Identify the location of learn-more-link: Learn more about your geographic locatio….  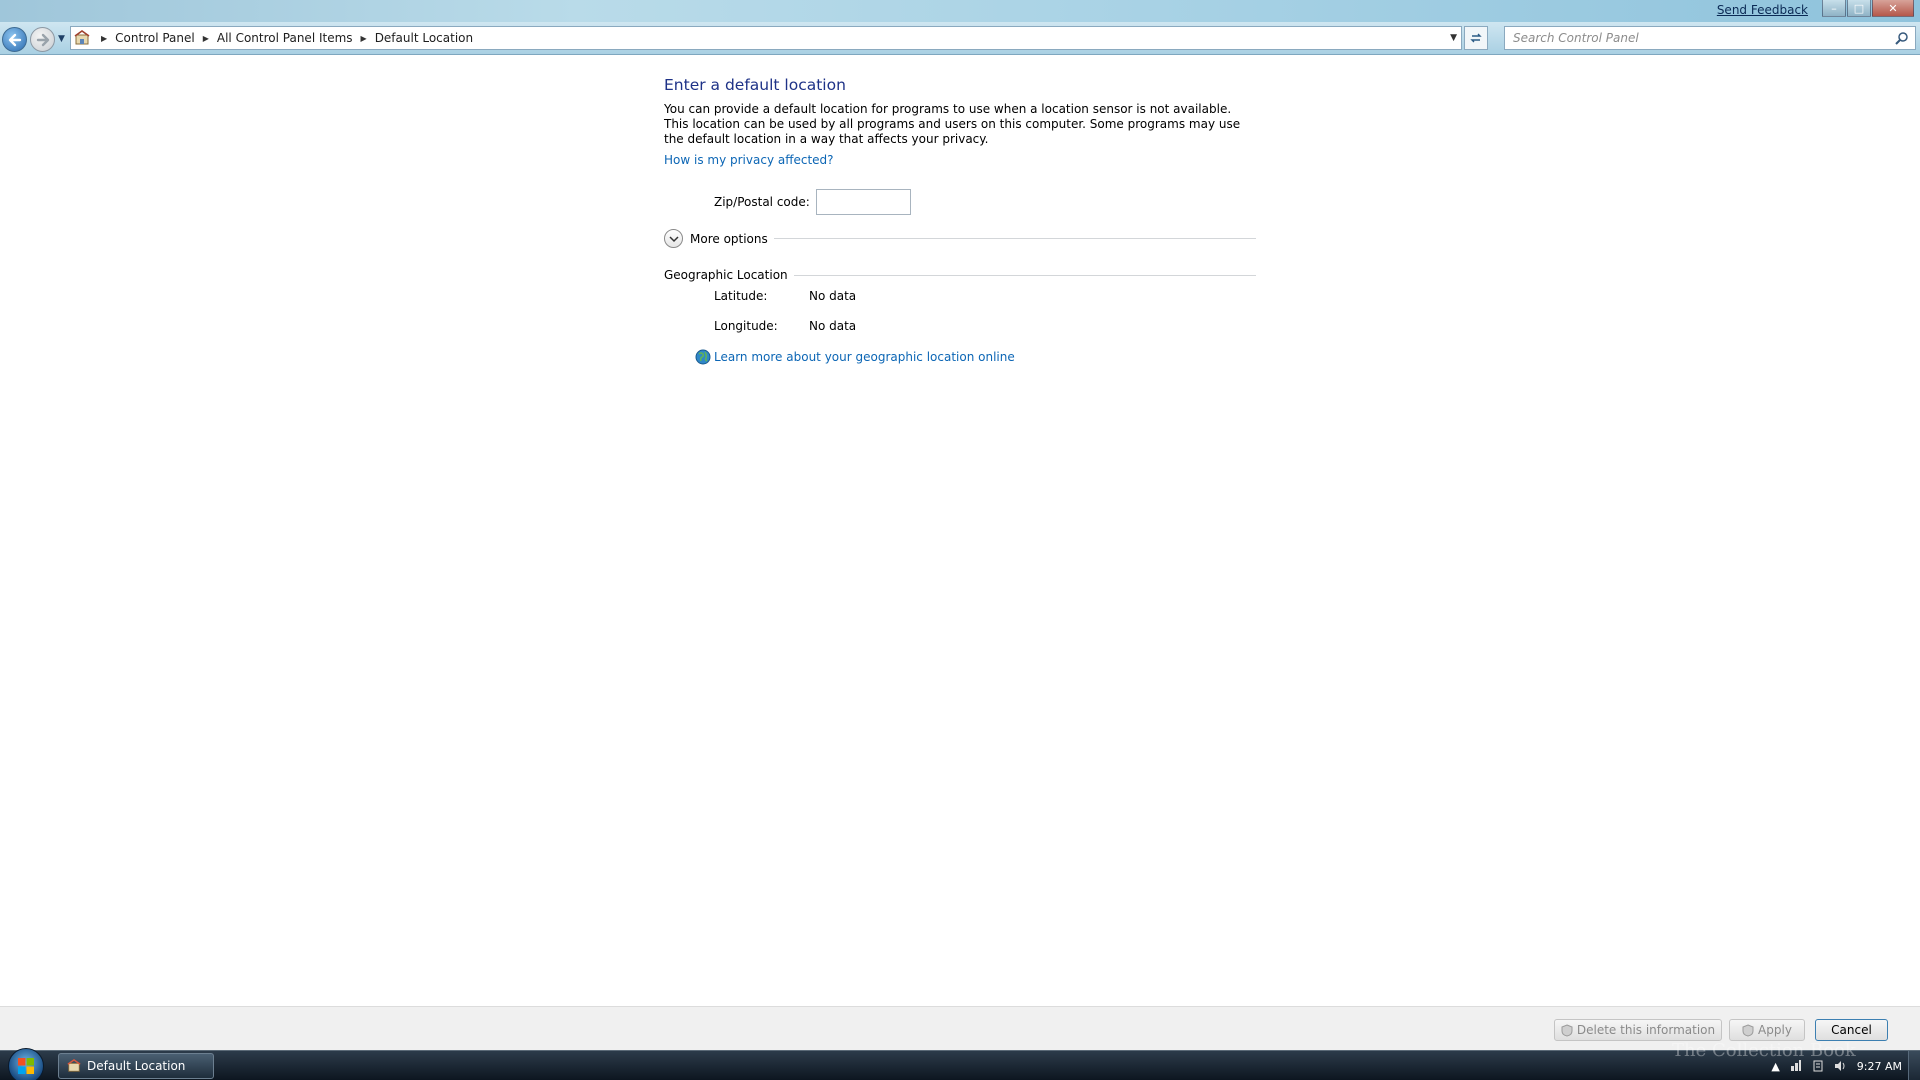
(864, 357).